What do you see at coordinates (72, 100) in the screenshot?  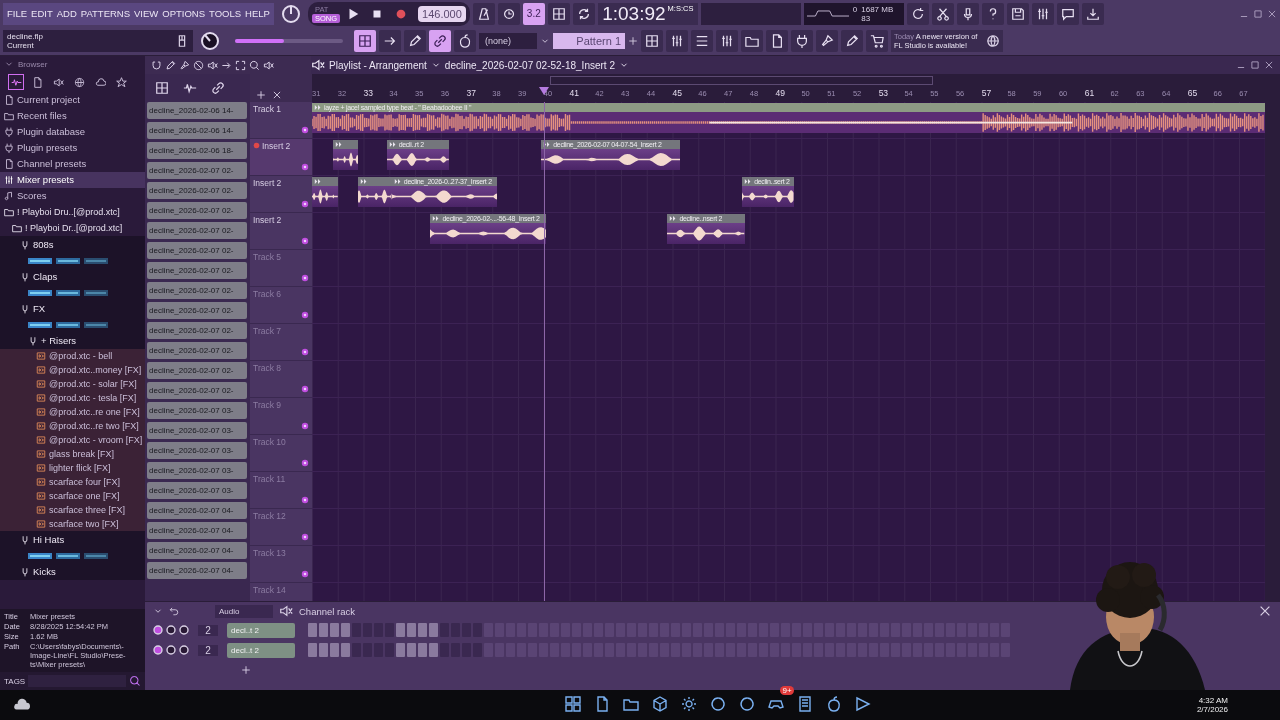 I see `browser-item: Current project` at bounding box center [72, 100].